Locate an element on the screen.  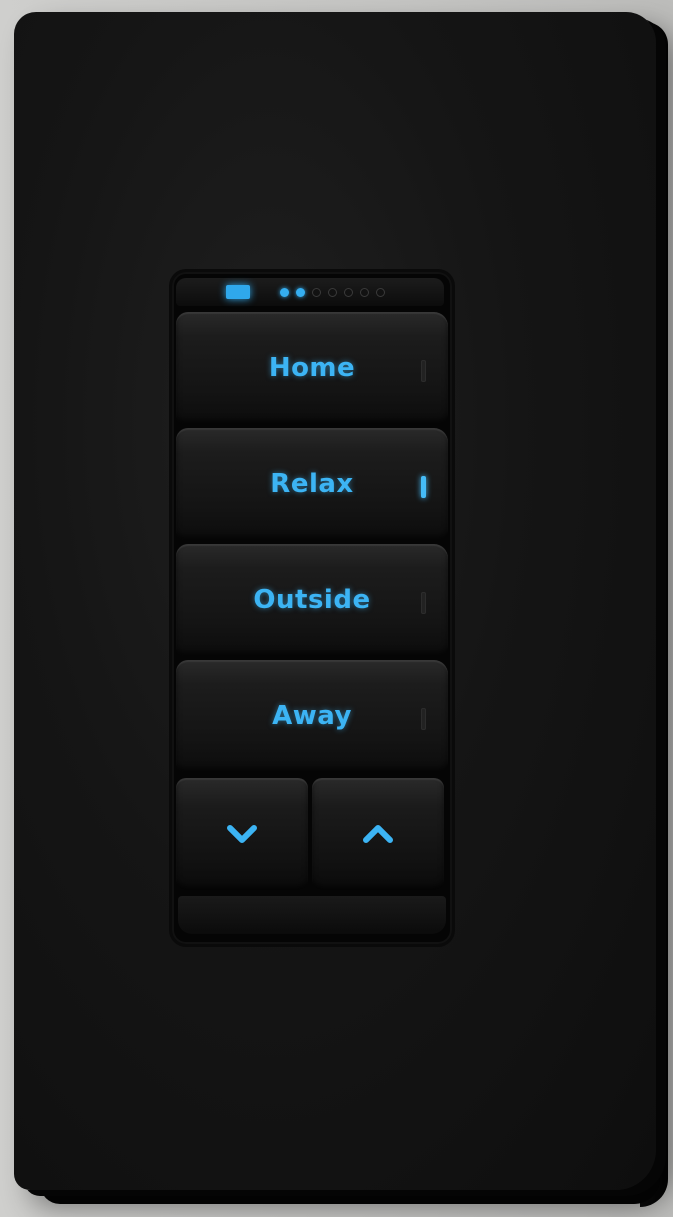
scene-button-outside: Outside is located at coordinates (312, 600).